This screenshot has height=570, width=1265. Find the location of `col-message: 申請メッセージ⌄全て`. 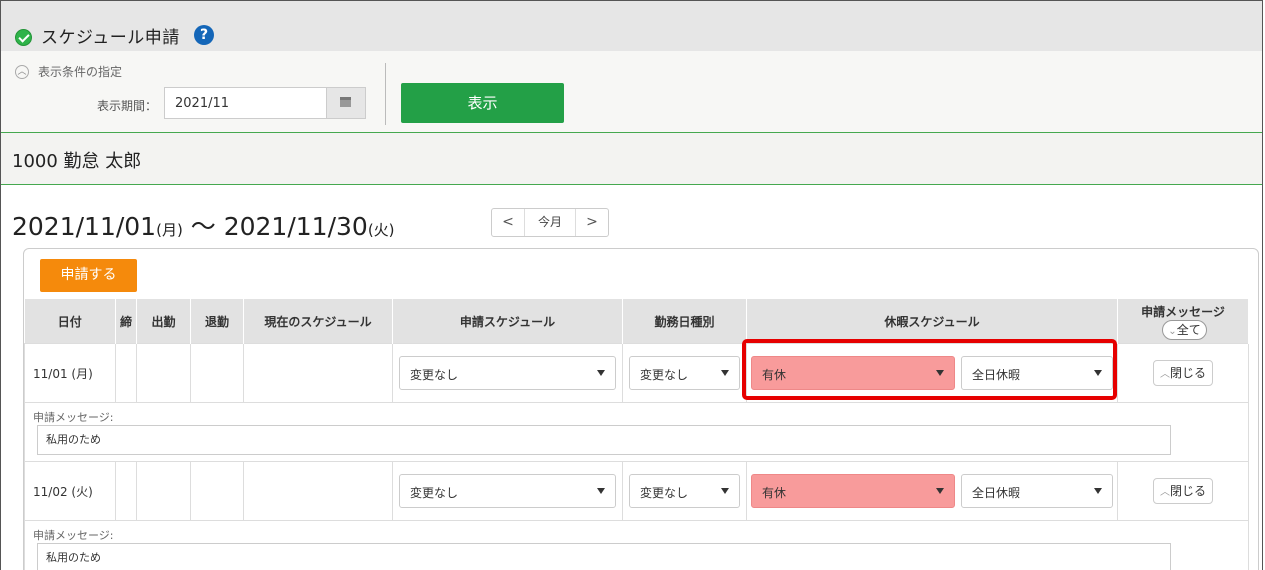

col-message: 申請メッセージ⌄全て is located at coordinates (1183, 321).